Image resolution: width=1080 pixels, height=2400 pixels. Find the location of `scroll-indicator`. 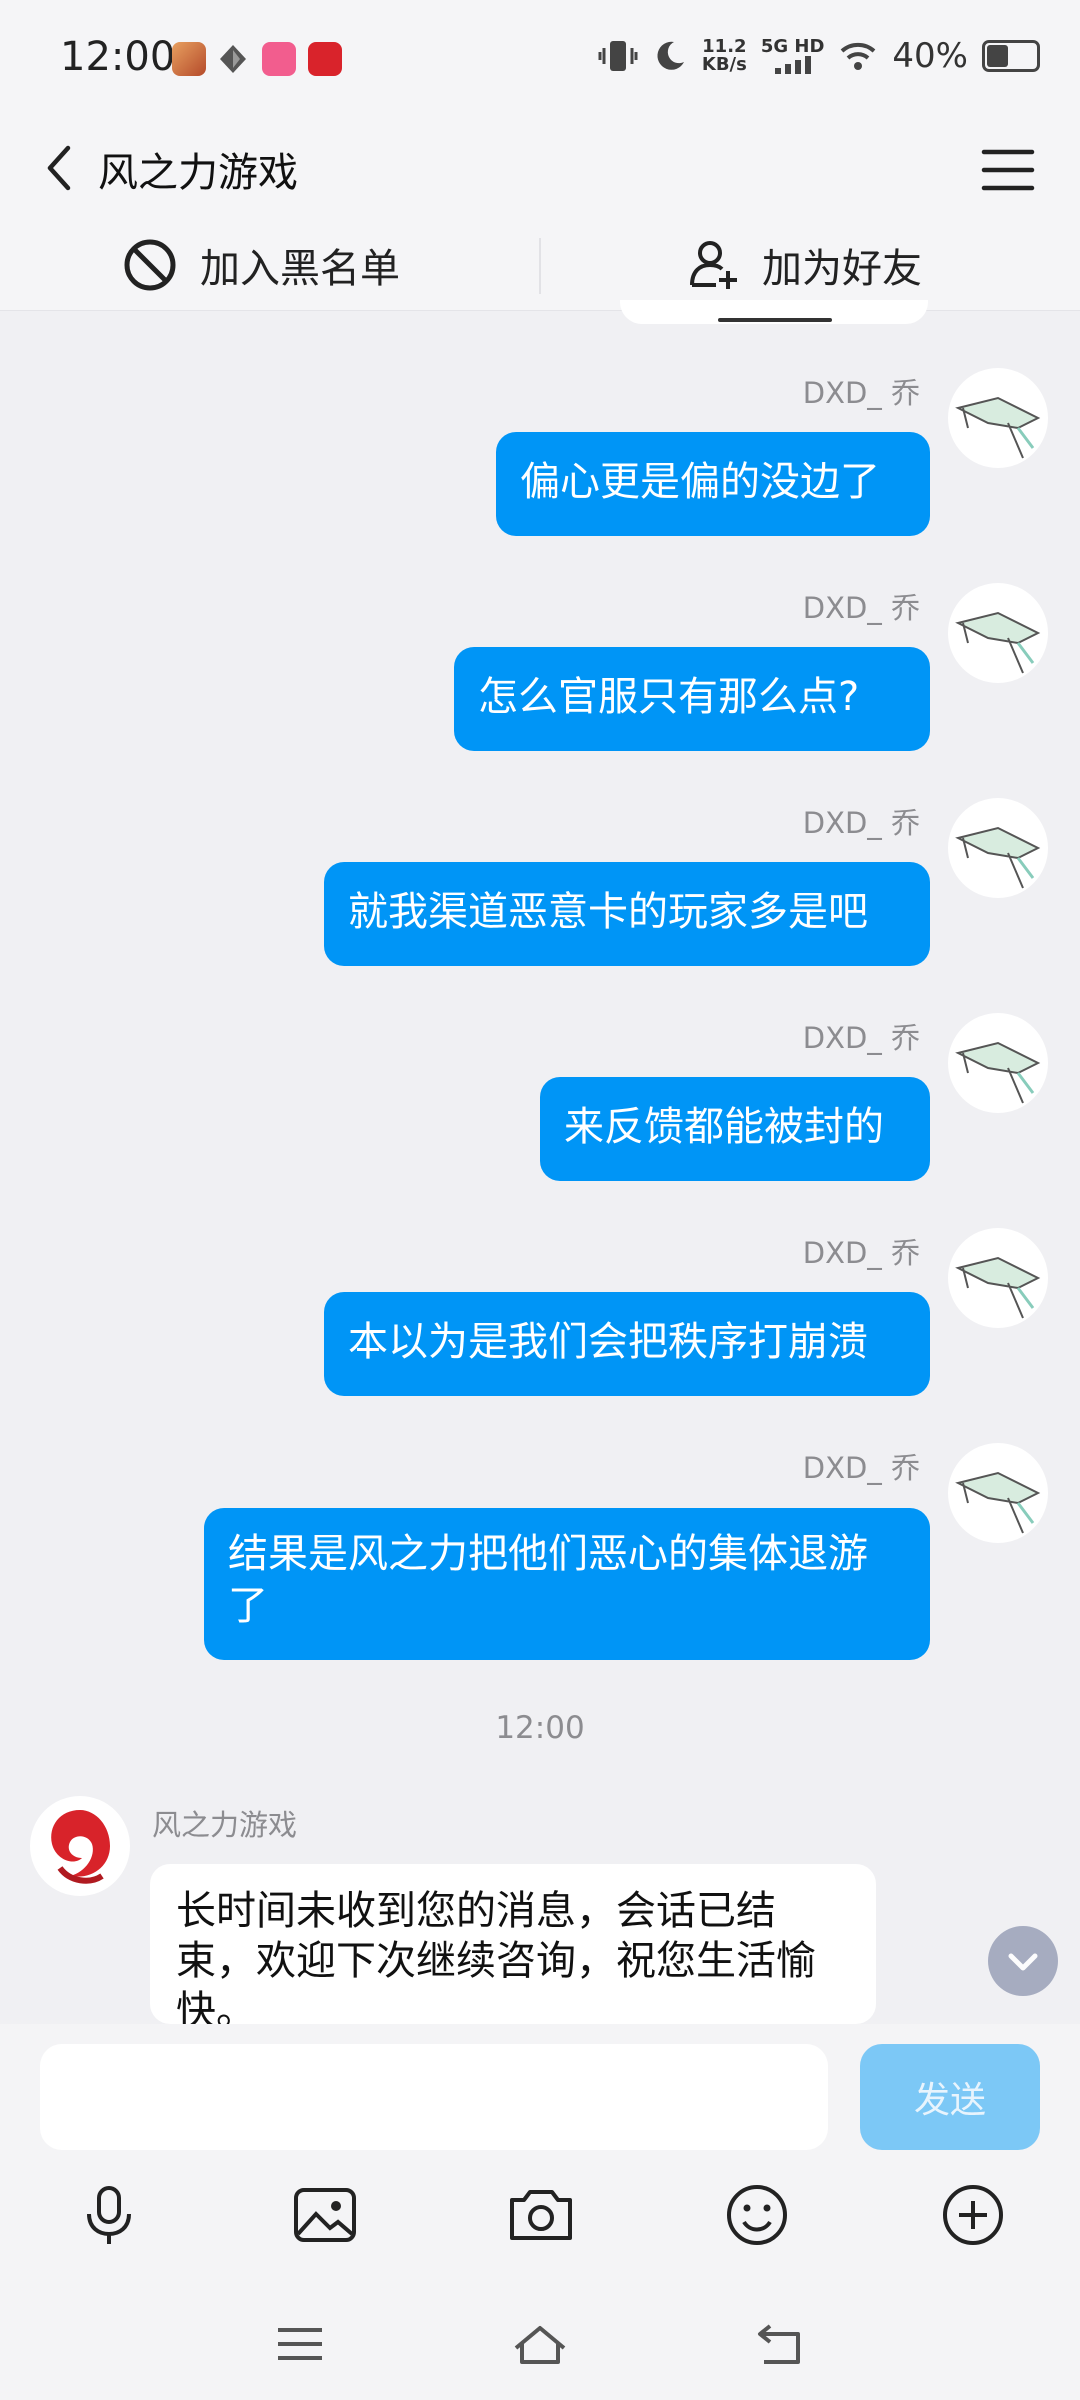

scroll-indicator is located at coordinates (775, 320).